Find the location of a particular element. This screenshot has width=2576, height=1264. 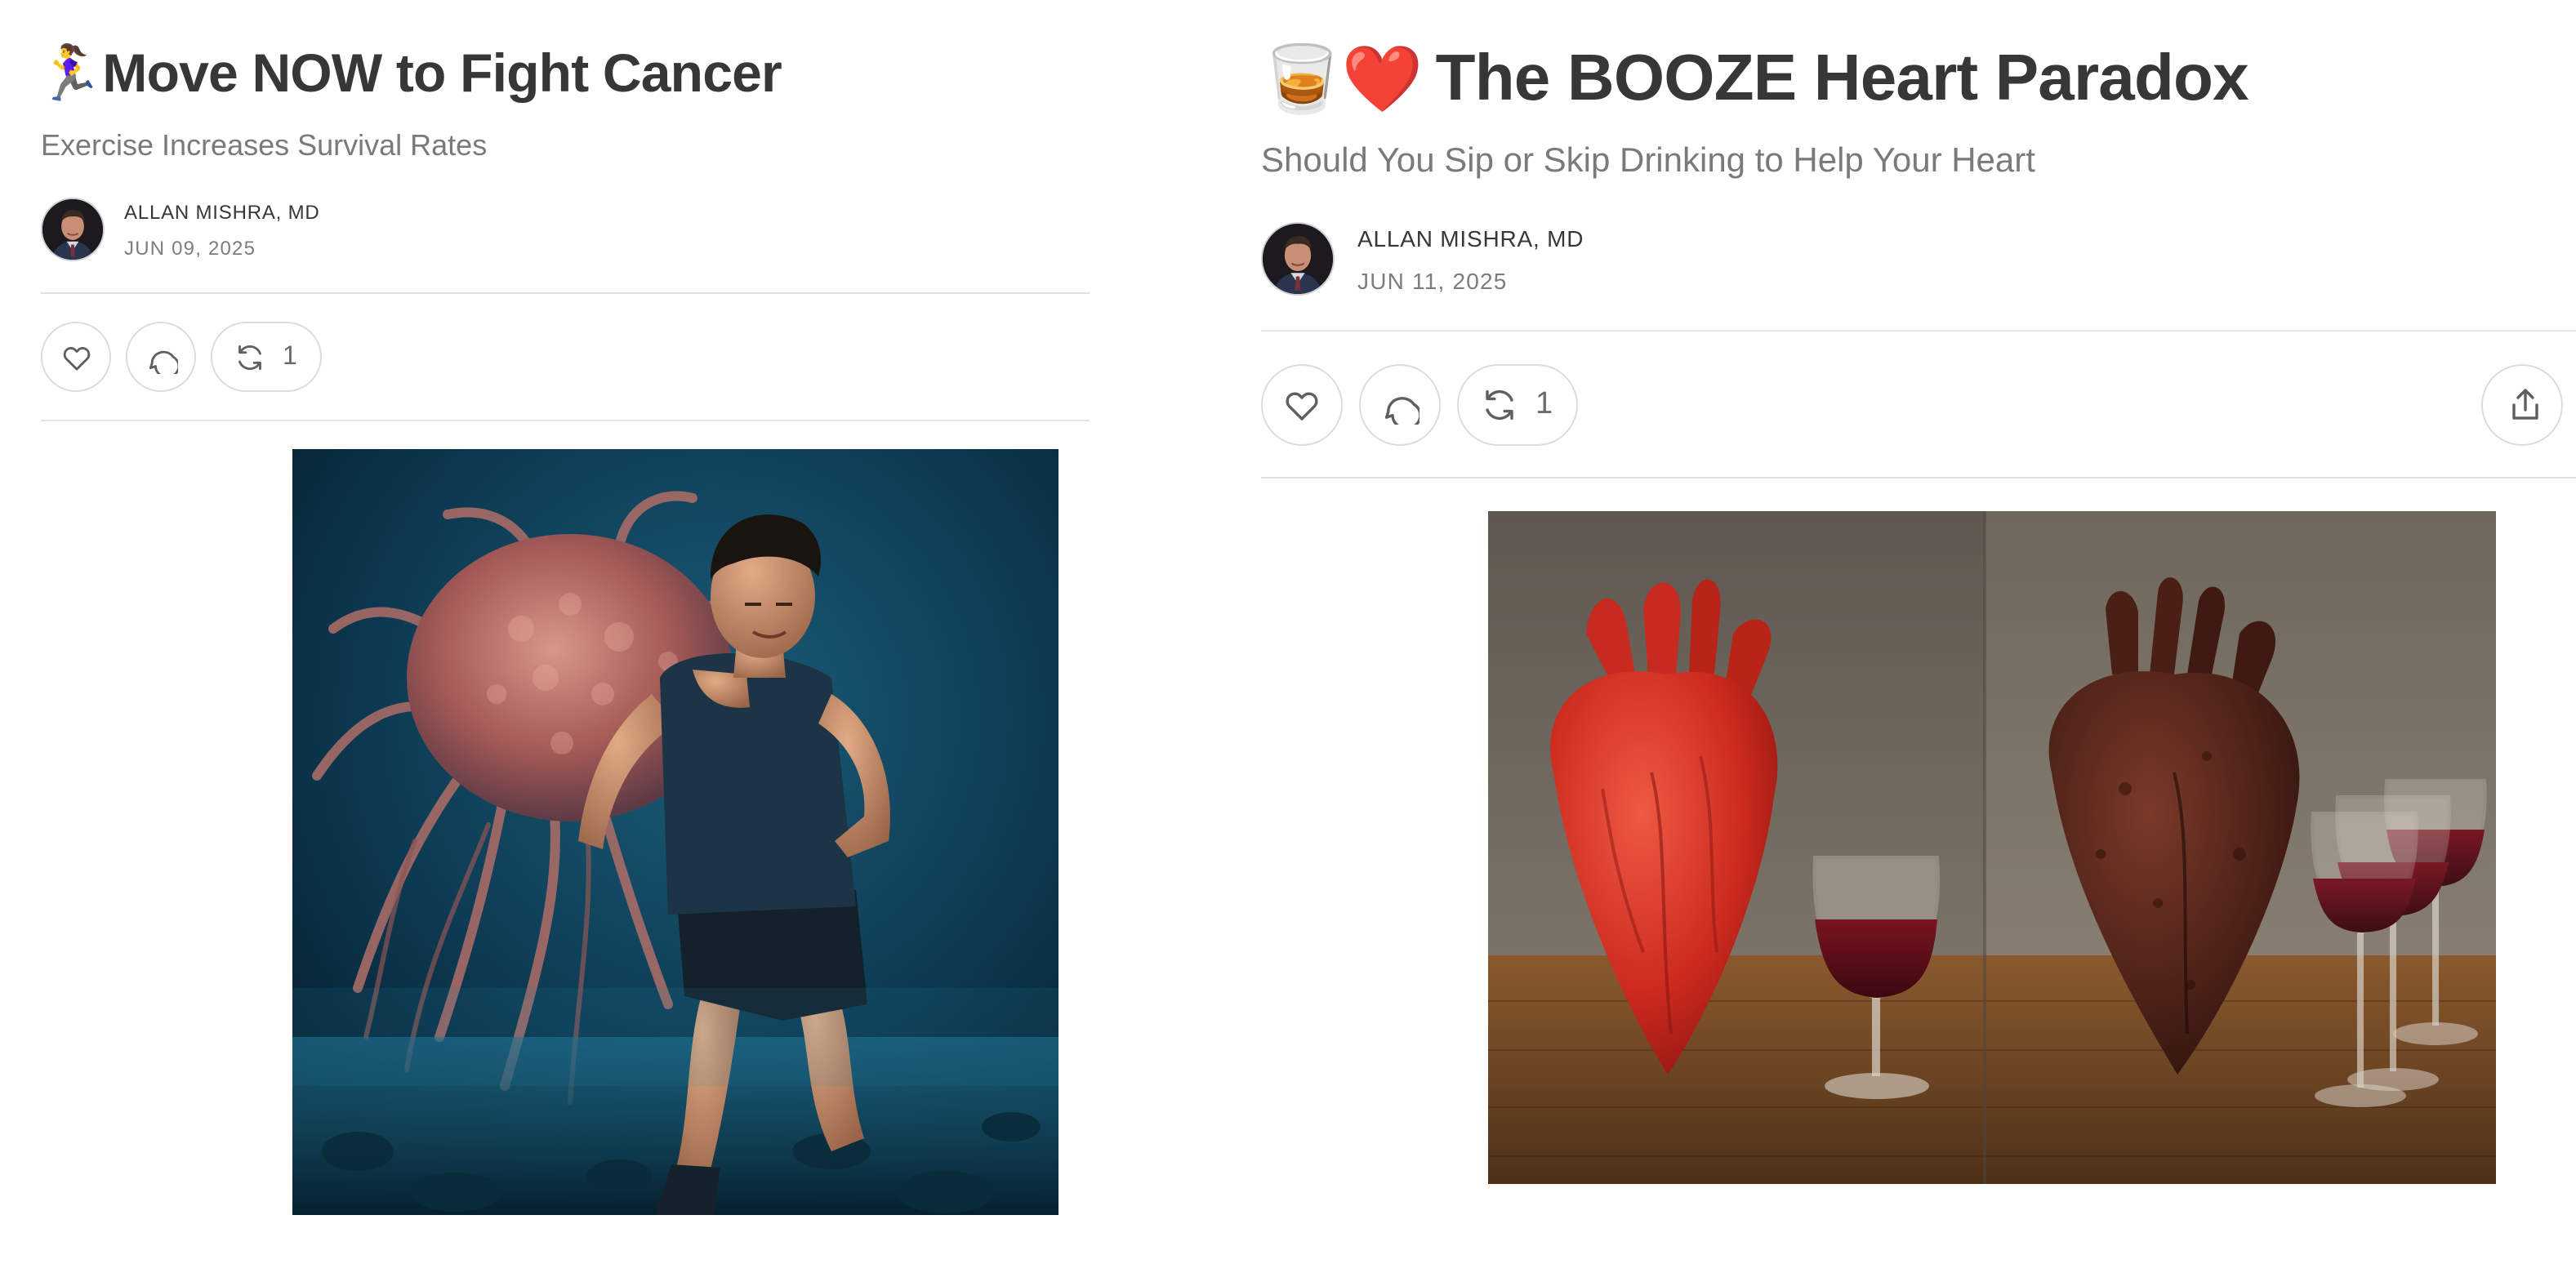

post-title: 🥃❤️ The BOOZE Heart Paradox is located at coordinates (1755, 78).